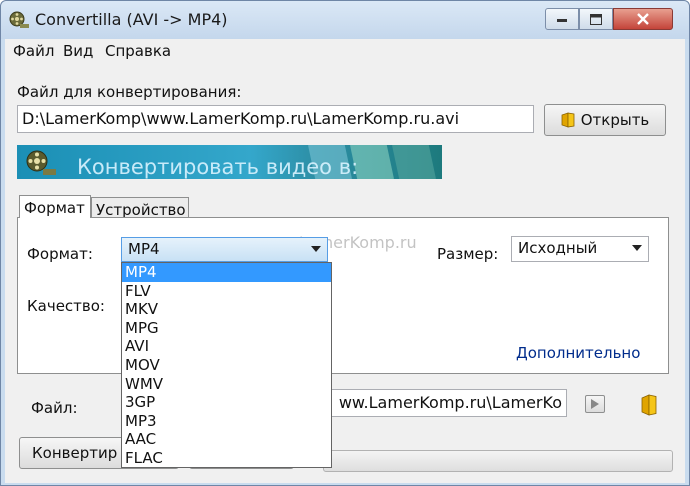  What do you see at coordinates (498, 461) in the screenshot?
I see `progress-bar` at bounding box center [498, 461].